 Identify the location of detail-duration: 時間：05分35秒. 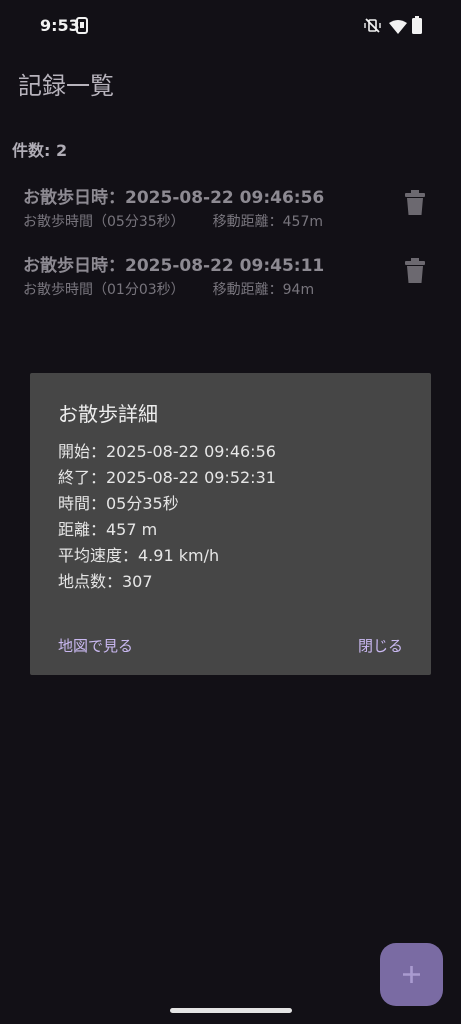
(118, 503).